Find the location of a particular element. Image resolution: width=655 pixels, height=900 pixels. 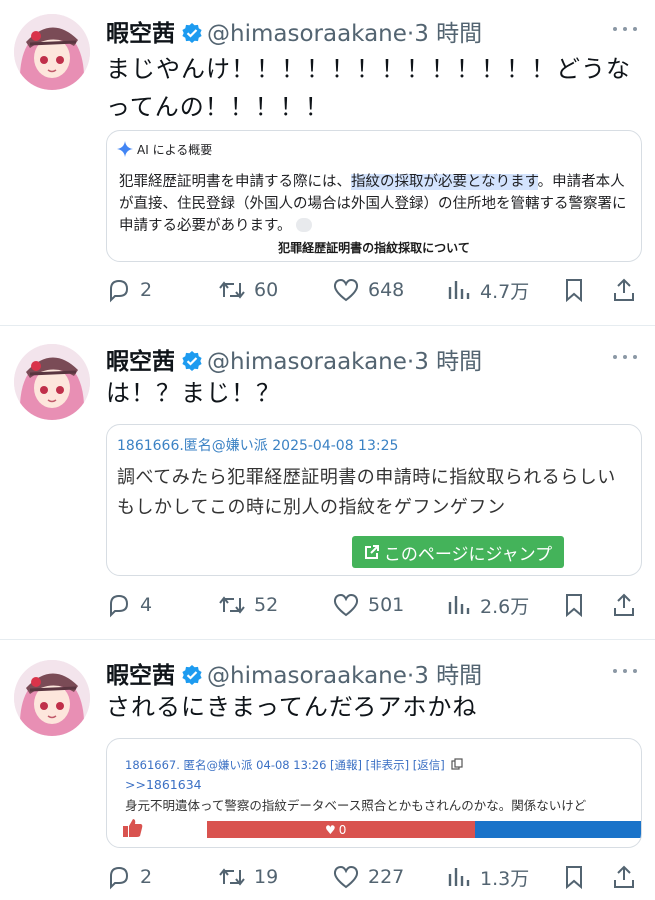

reply-button: 4 is located at coordinates (129, 605).